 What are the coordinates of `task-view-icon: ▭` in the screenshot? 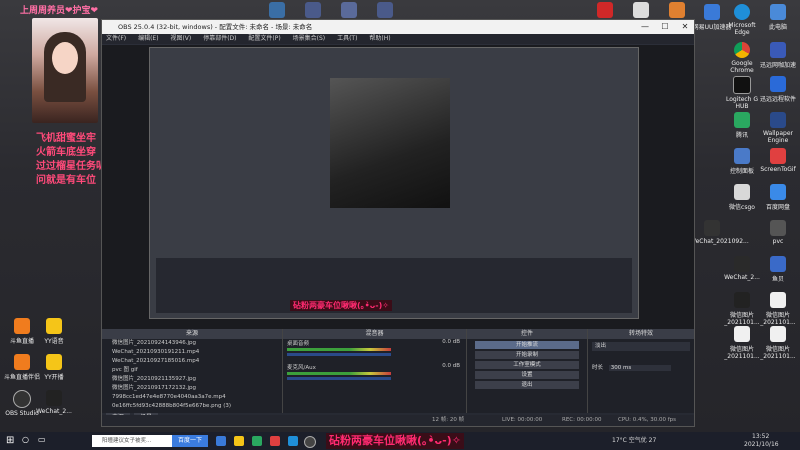 It's located at (42, 439).